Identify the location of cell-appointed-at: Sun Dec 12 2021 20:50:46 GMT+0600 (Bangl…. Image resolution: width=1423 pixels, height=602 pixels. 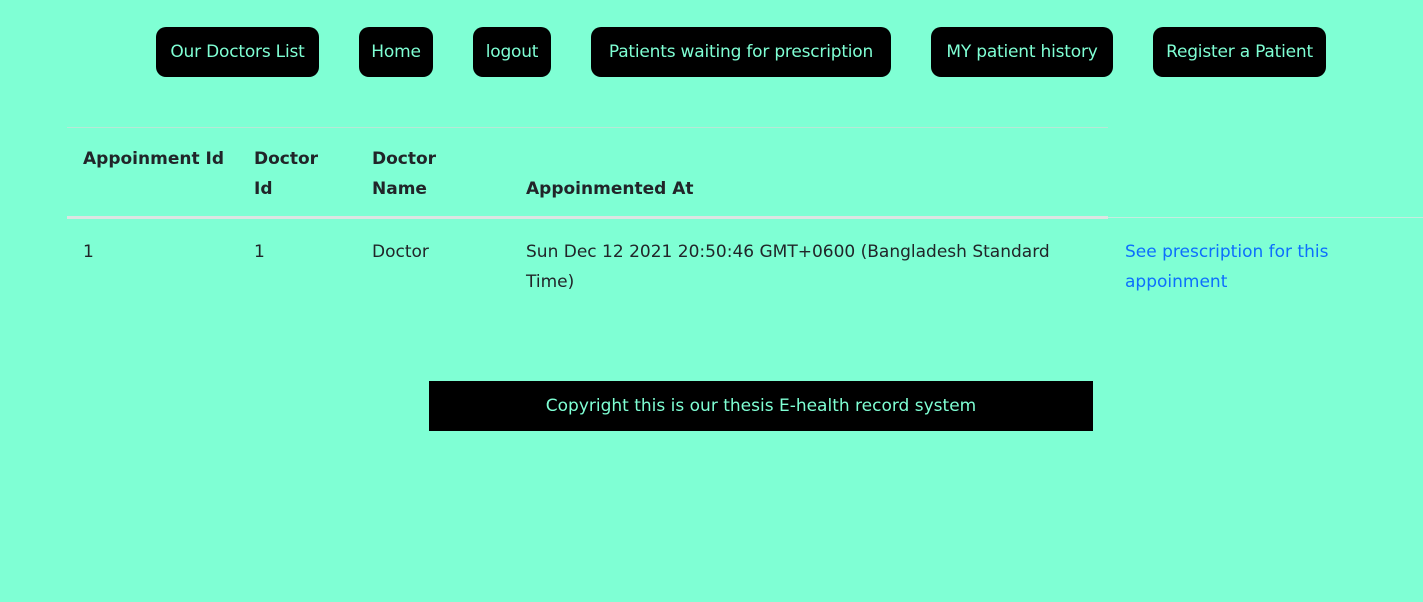
(788, 267).